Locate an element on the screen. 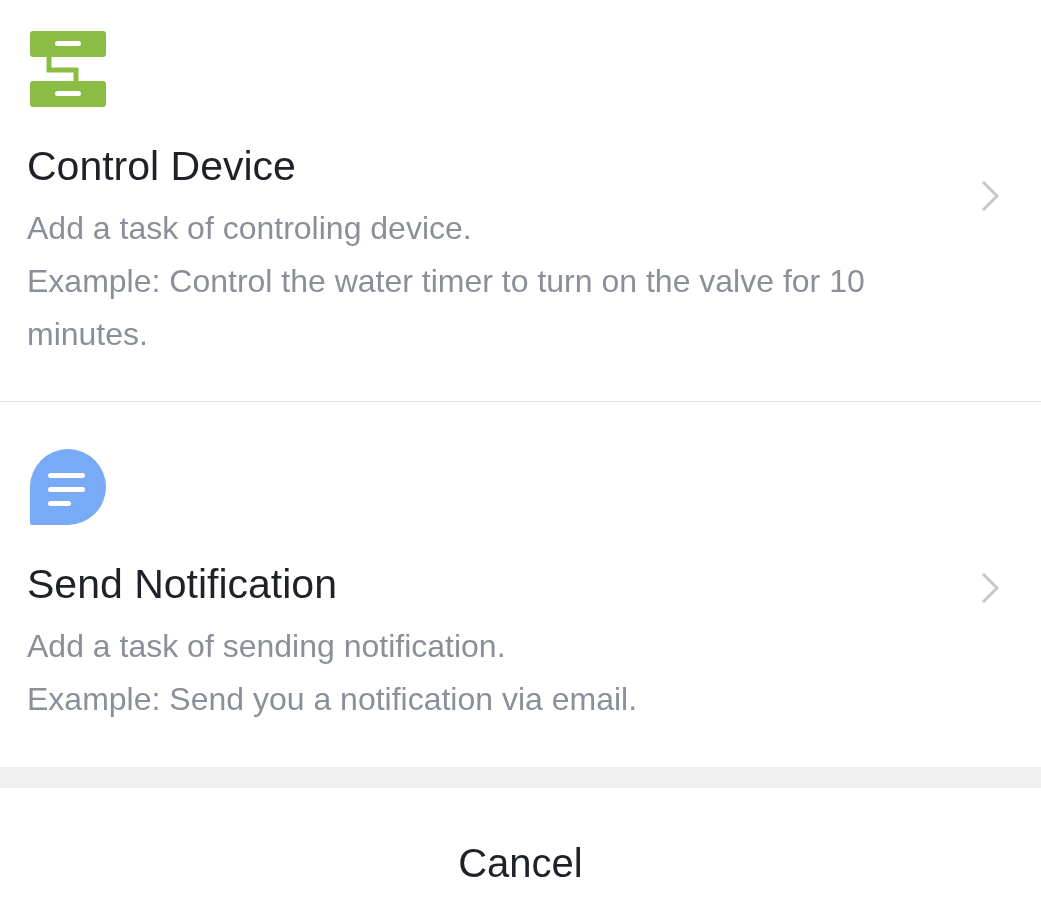 The width and height of the screenshot is (1041, 905). option-title: Control Device is located at coordinates (161, 166).